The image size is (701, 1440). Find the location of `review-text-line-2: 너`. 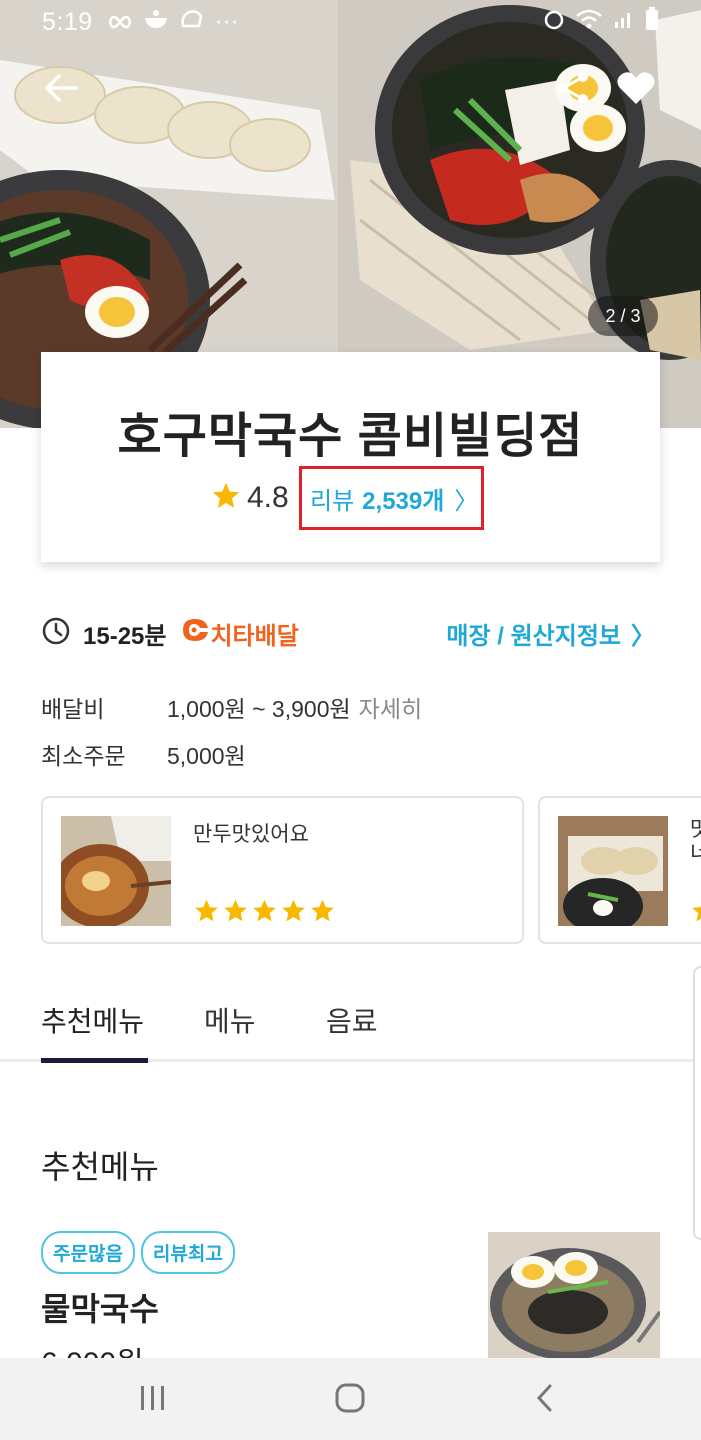

review-text-line-2: 너 is located at coordinates (695, 853).